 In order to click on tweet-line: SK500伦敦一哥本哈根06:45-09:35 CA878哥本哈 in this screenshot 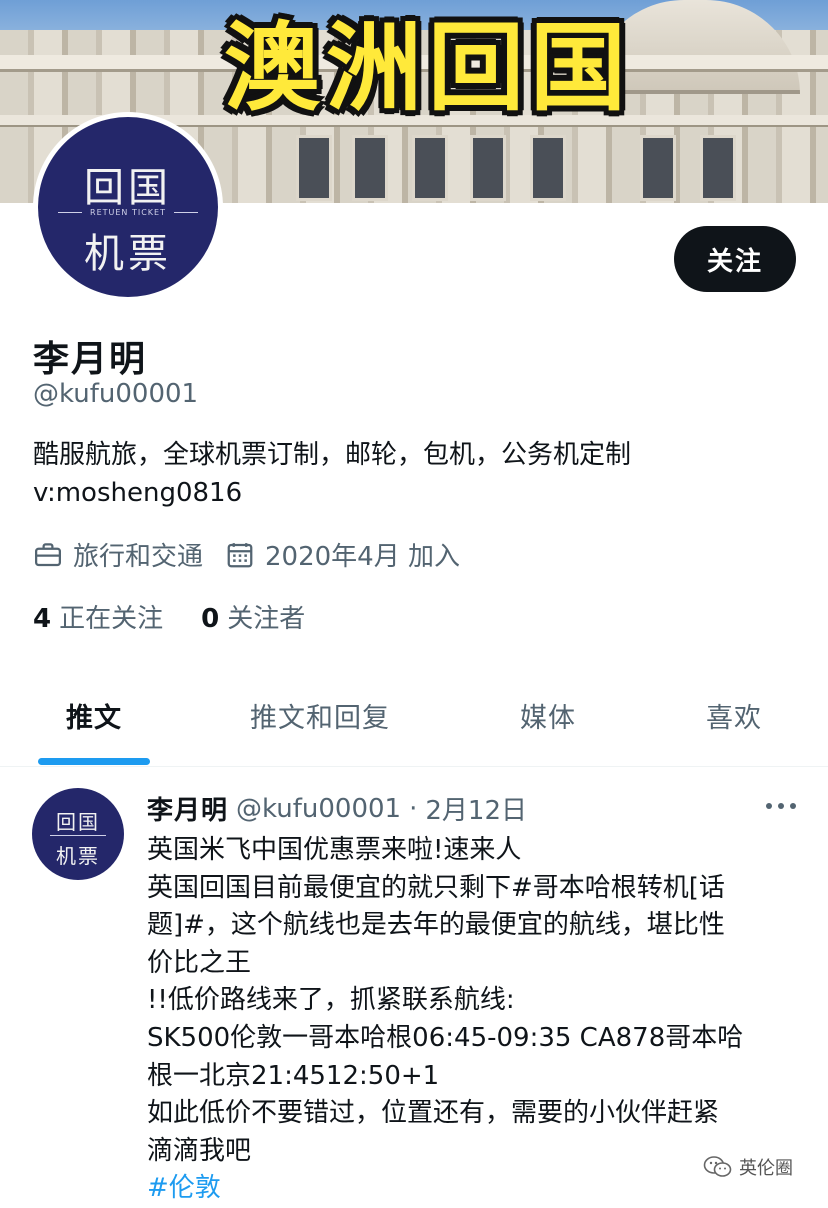, I will do `click(445, 1037)`.